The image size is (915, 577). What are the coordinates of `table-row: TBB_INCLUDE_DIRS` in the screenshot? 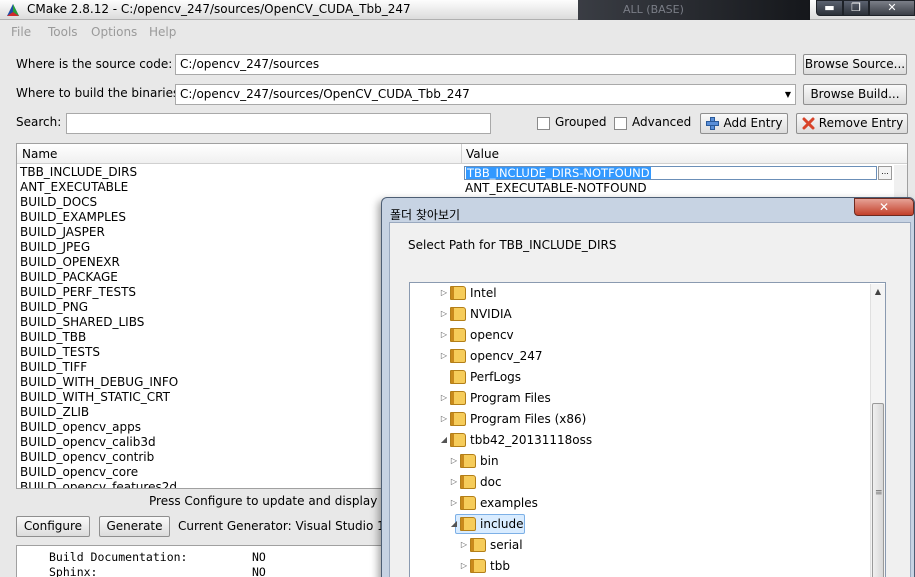 It's located at (240, 172).